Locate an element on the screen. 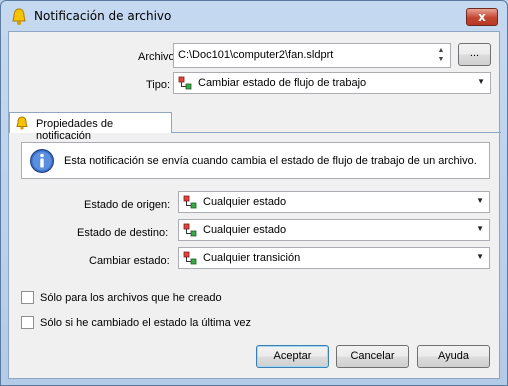  cambiar-estado-select: Cualquier transición ▼ is located at coordinates (334, 258).